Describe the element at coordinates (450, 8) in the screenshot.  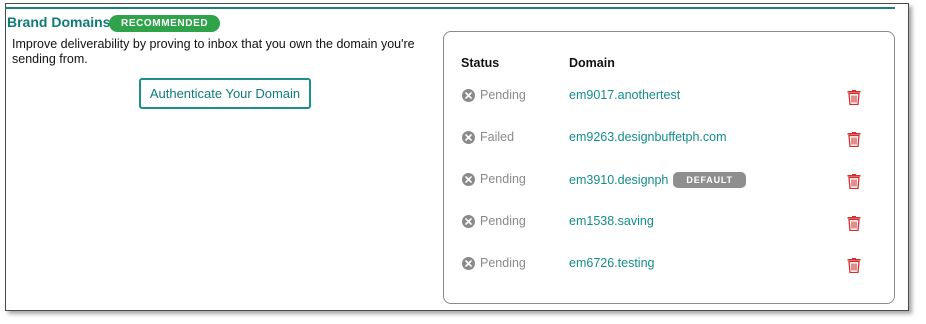
I see `section-divider` at that location.